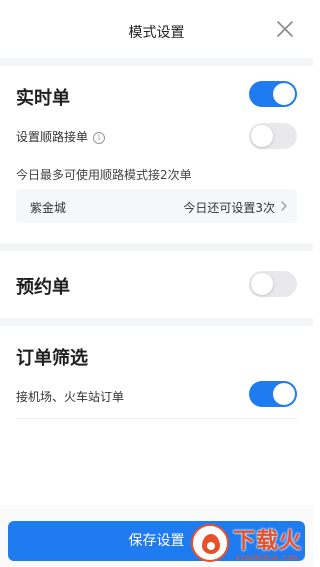 The image size is (320, 567). I want to click on shun-lu-label-row: 设置顺路接单 i, so click(61, 136).